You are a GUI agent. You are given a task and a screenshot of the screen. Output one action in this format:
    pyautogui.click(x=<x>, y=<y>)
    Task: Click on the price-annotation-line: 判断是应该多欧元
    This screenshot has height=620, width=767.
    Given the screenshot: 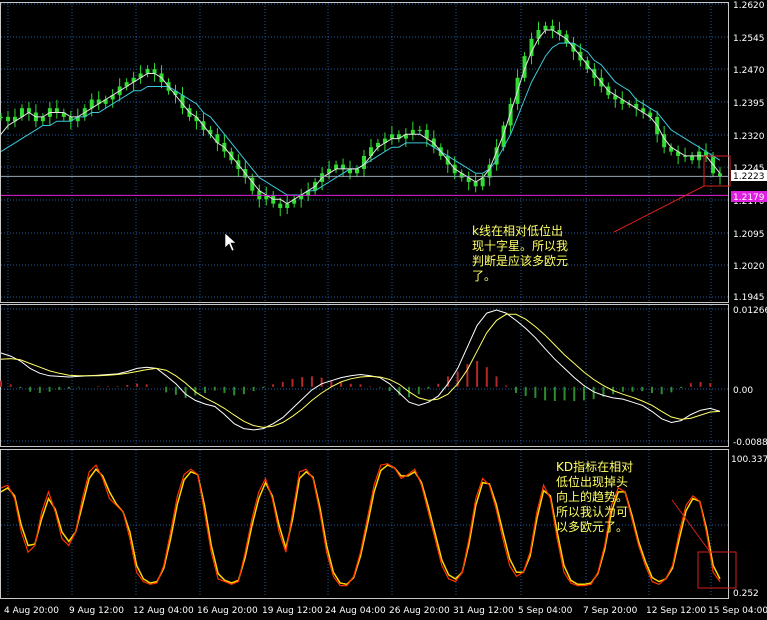 What is the action you would take?
    pyautogui.click(x=520, y=260)
    